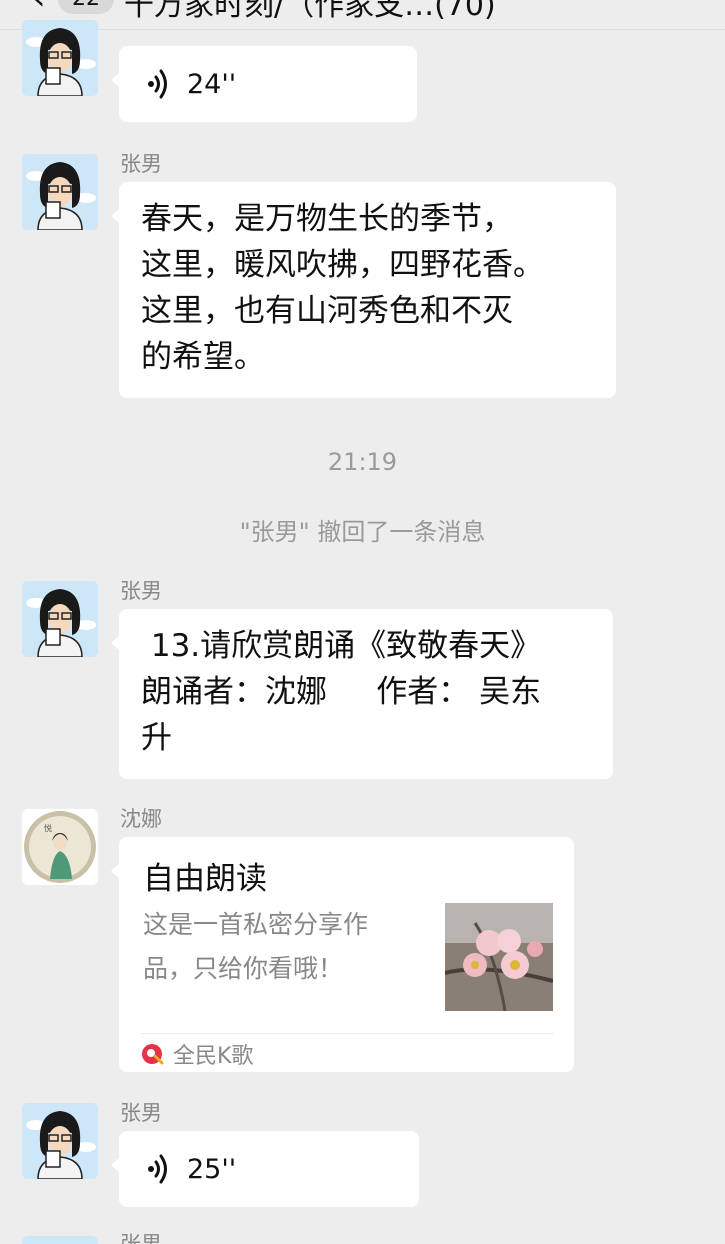 This screenshot has height=1244, width=725. I want to click on unread-count-badge: 22, so click(86, 7).